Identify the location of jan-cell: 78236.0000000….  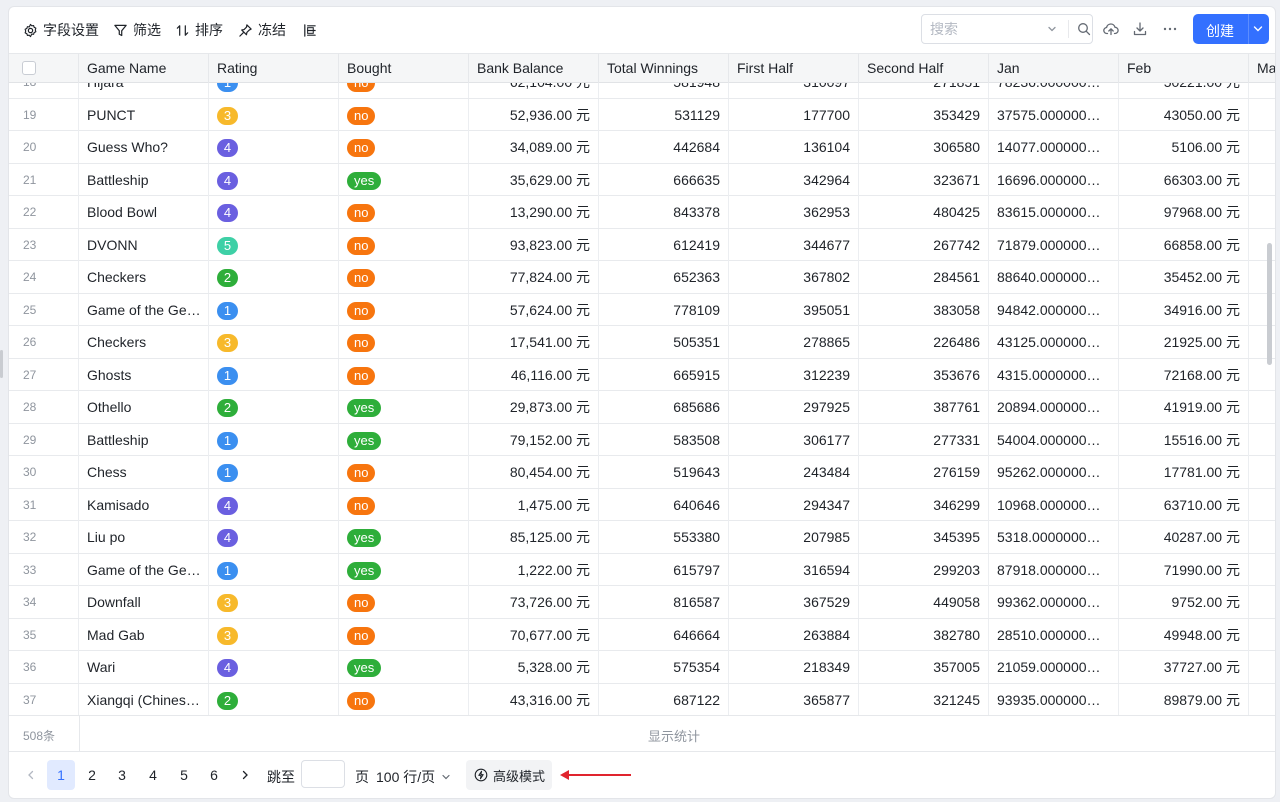
(1054, 90).